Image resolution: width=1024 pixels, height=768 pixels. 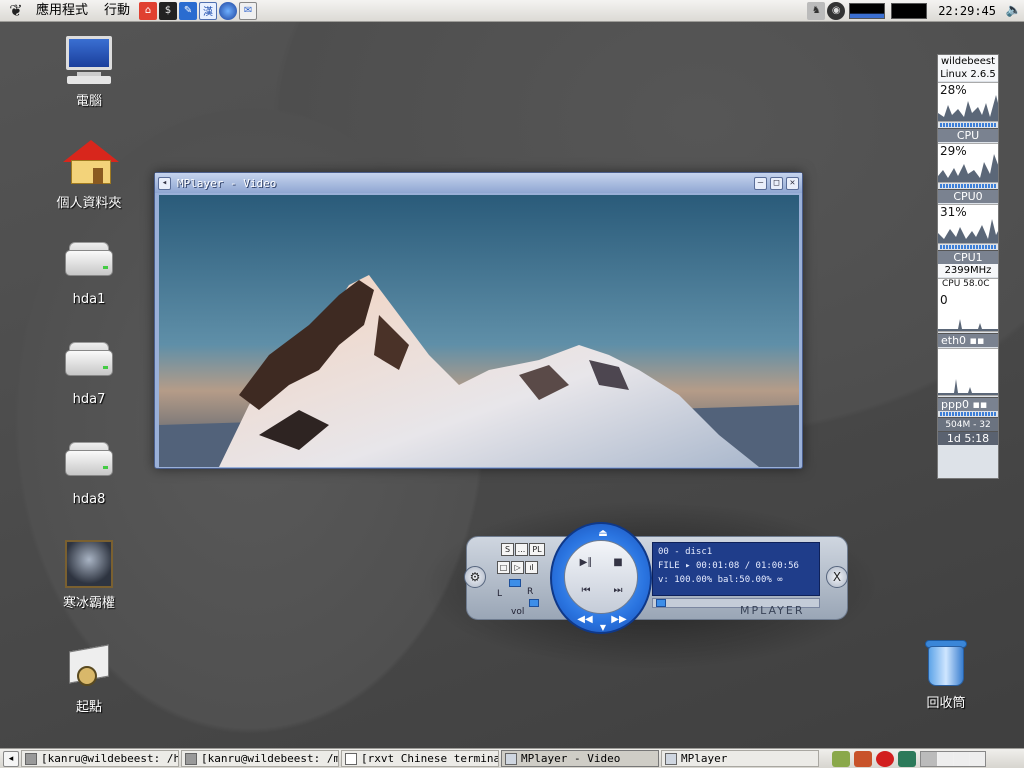 I want to click on volume-slider-knob, so click(x=534, y=603).